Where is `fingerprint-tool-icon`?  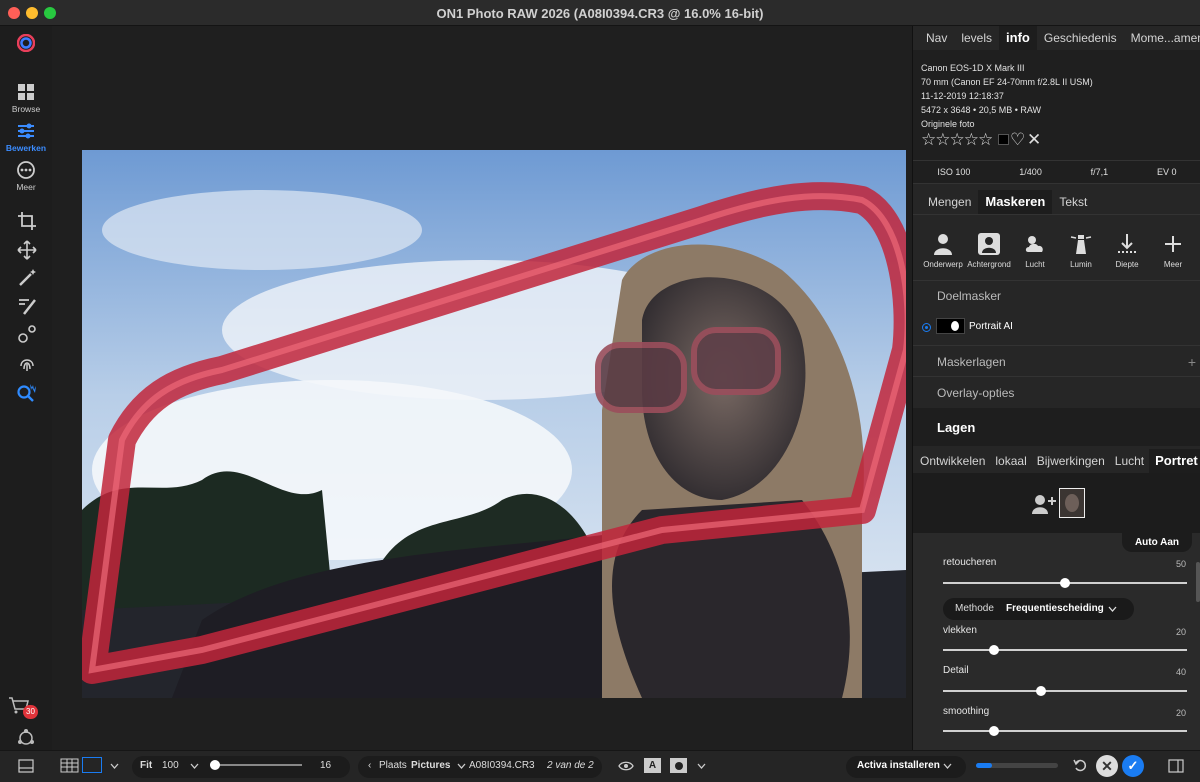
fingerprint-tool-icon is located at coordinates (27, 363).